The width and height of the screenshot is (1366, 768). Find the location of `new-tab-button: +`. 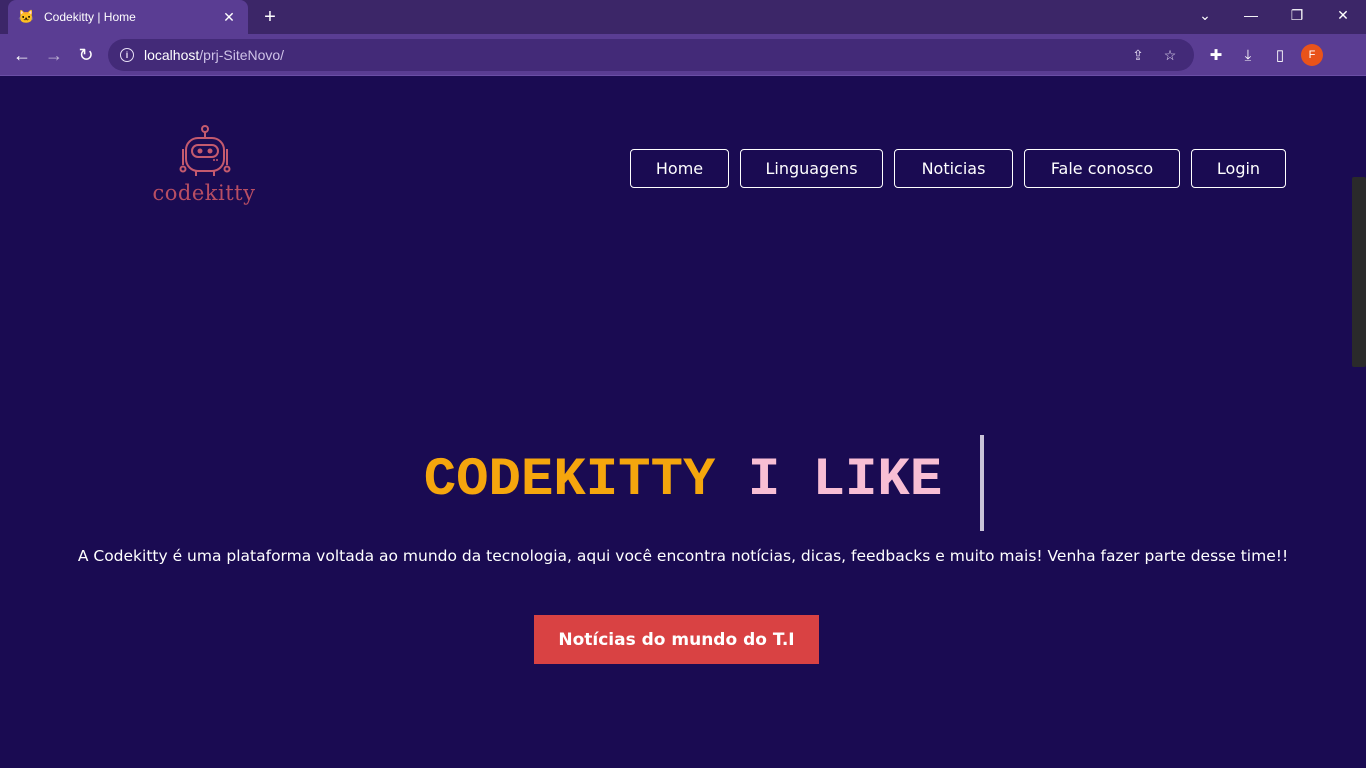

new-tab-button: + is located at coordinates (270, 17).